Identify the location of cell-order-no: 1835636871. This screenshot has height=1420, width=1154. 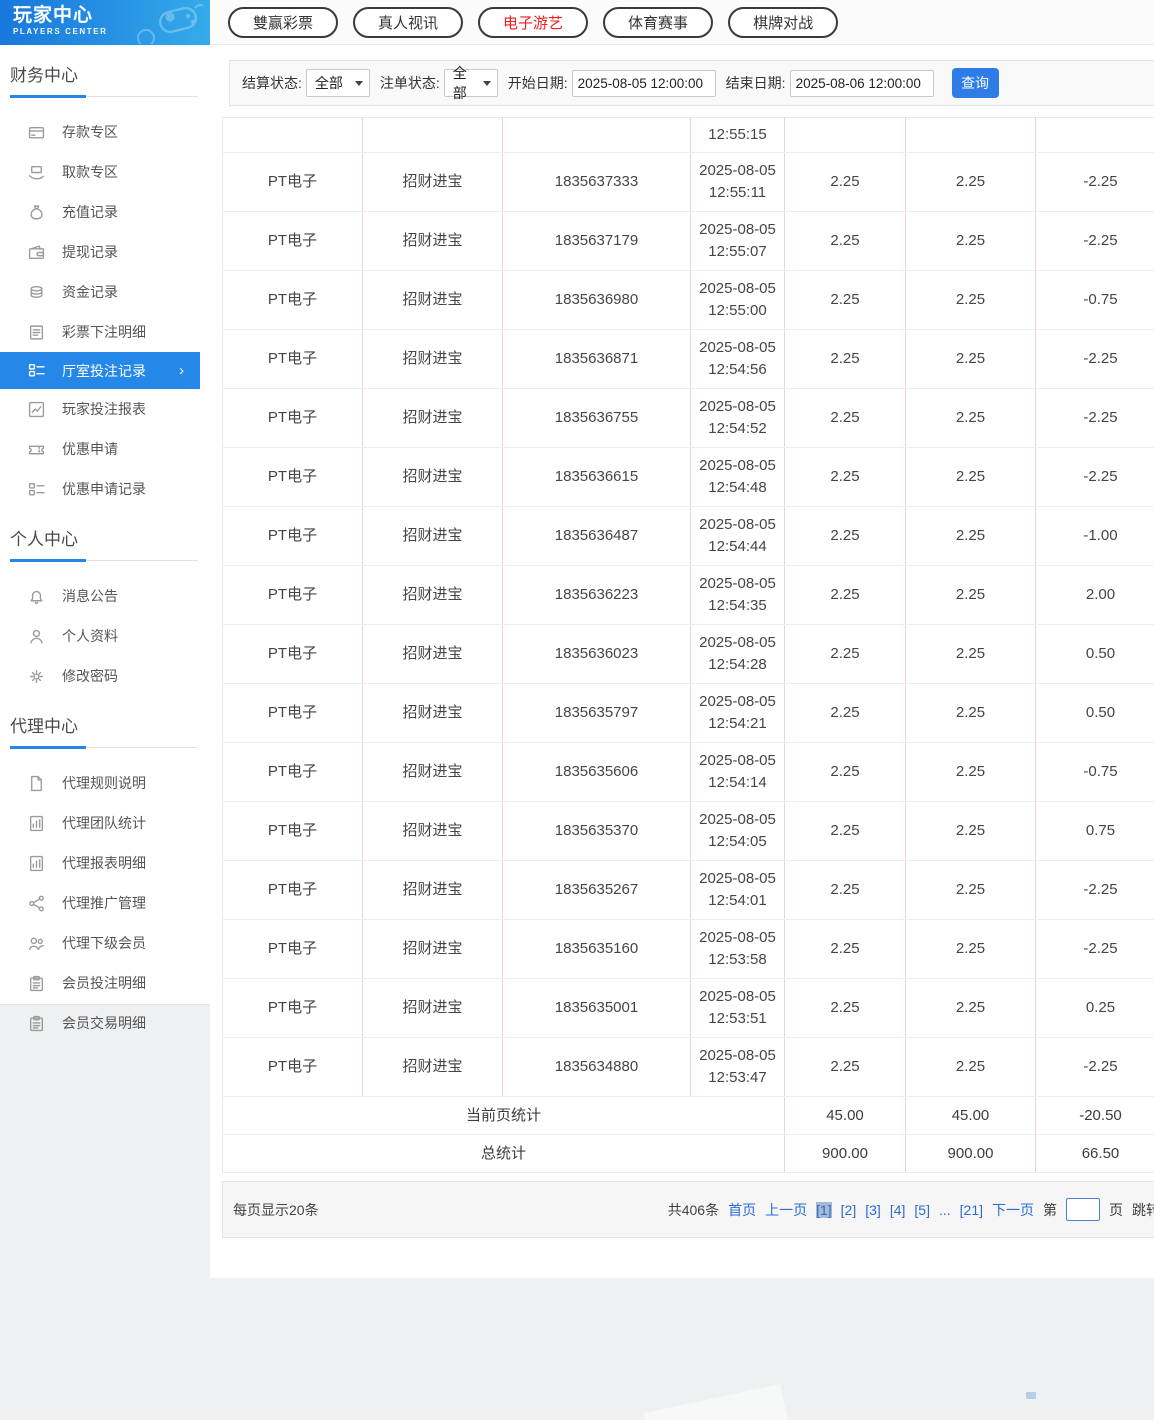
(596, 359).